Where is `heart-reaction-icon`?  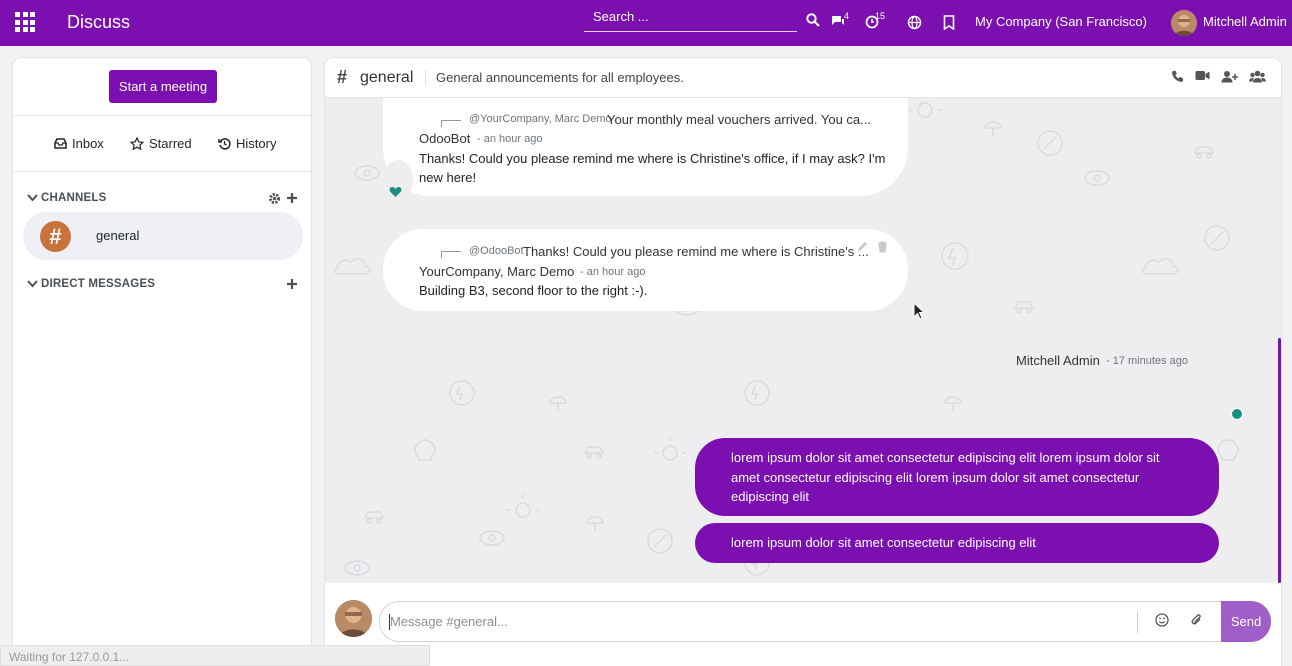
heart-reaction-icon is located at coordinates (395, 193).